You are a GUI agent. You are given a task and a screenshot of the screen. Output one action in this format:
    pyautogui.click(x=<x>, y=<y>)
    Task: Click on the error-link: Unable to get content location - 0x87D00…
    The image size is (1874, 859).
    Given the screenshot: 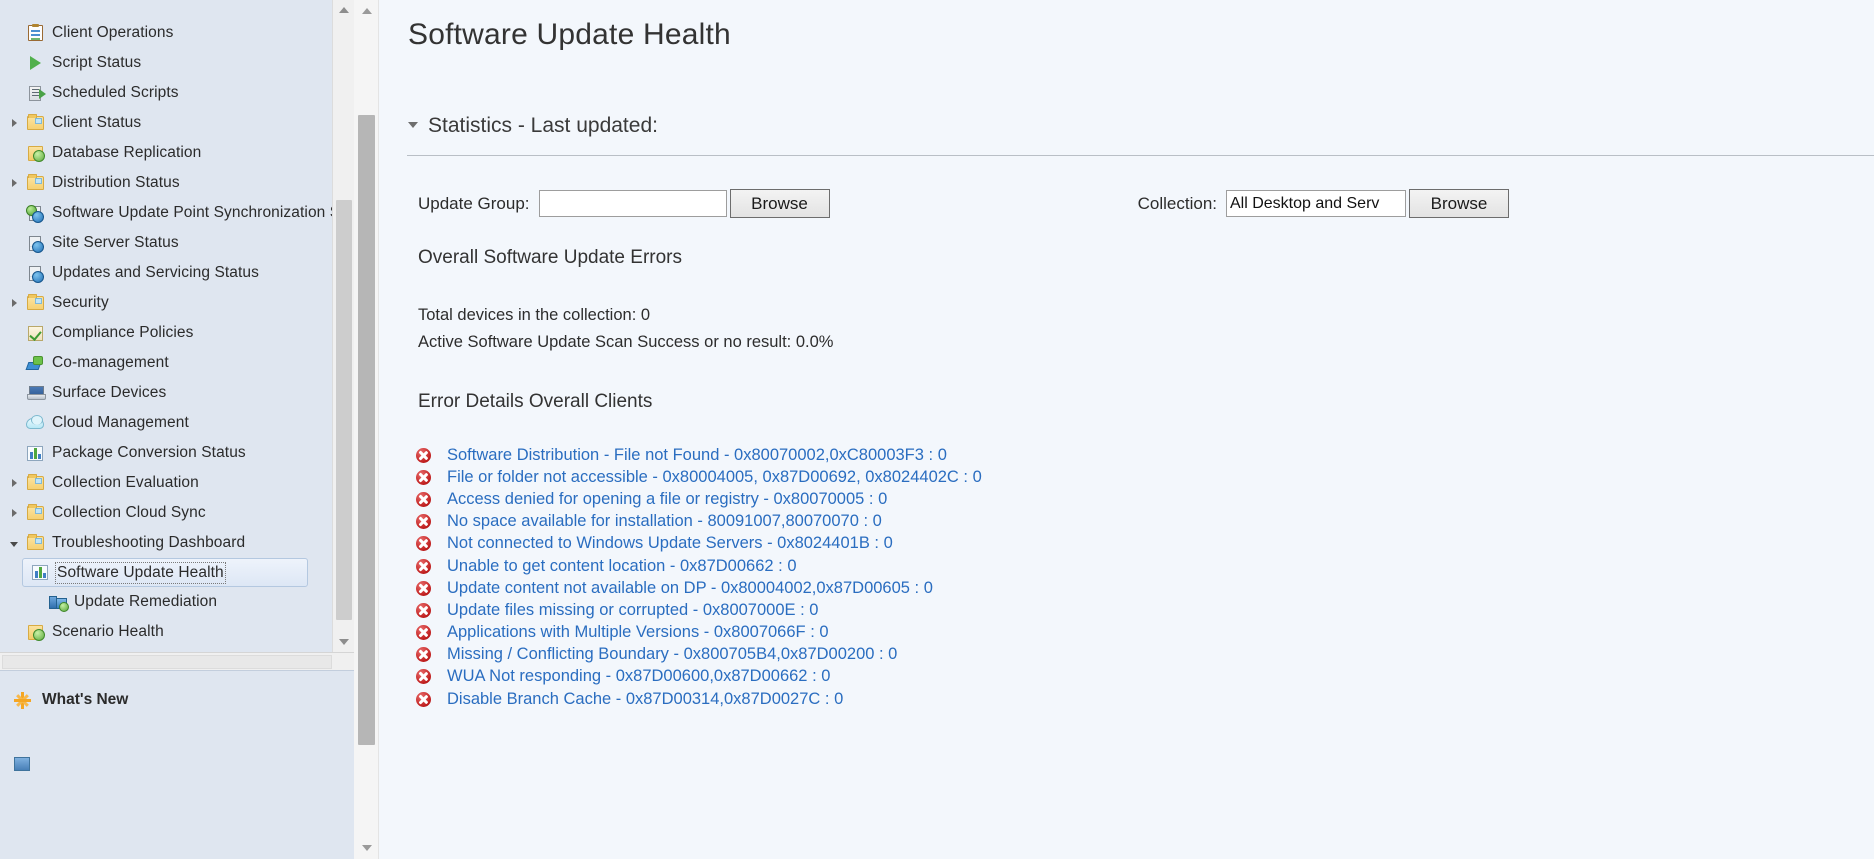 What is the action you would take?
    pyautogui.click(x=622, y=566)
    